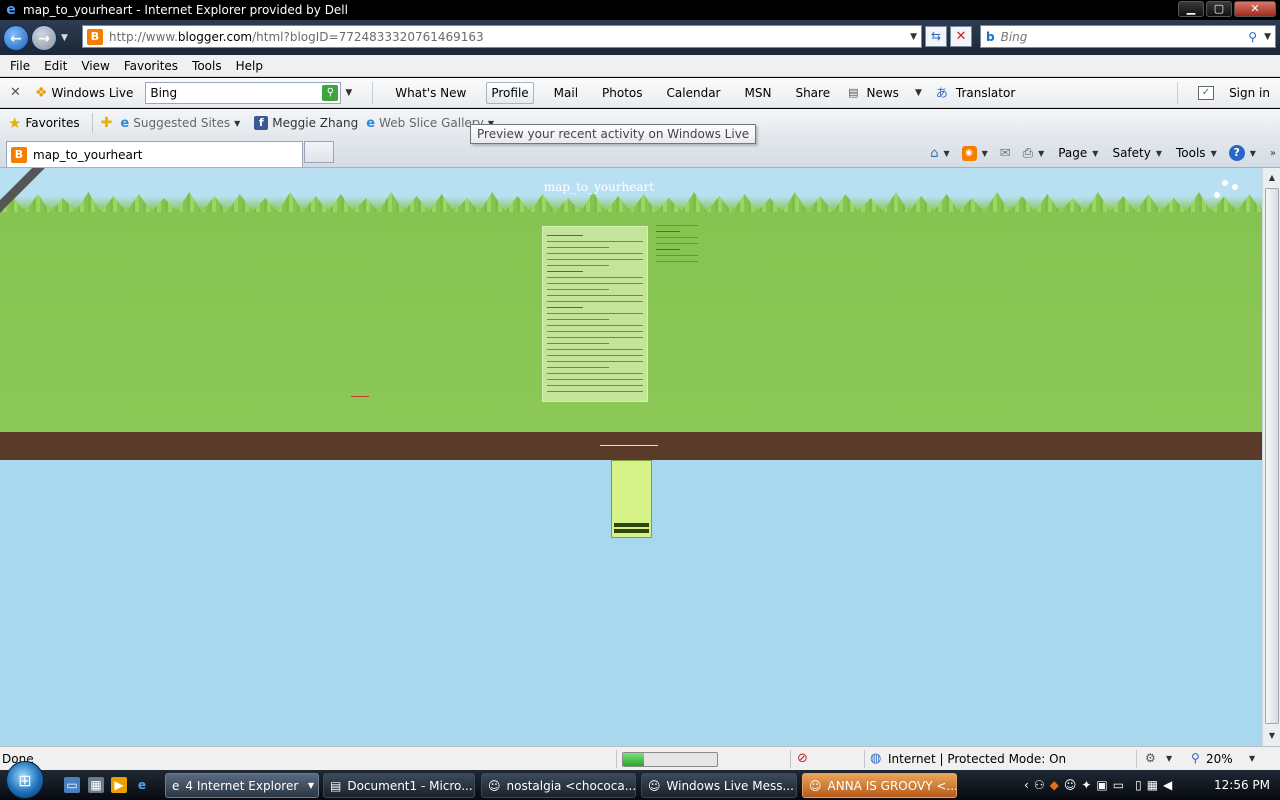 The width and height of the screenshot is (1280, 800). Describe the element at coordinates (918, 93) in the screenshot. I see `news-dropdown-icon: ▼` at that location.